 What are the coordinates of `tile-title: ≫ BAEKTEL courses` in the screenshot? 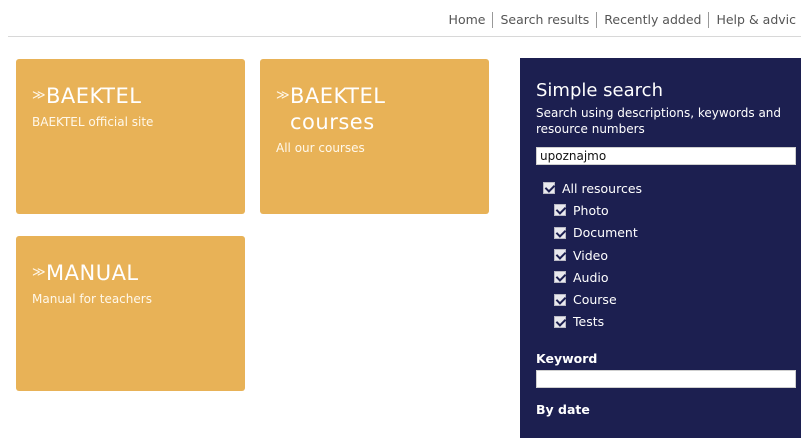 It's located at (374, 109).